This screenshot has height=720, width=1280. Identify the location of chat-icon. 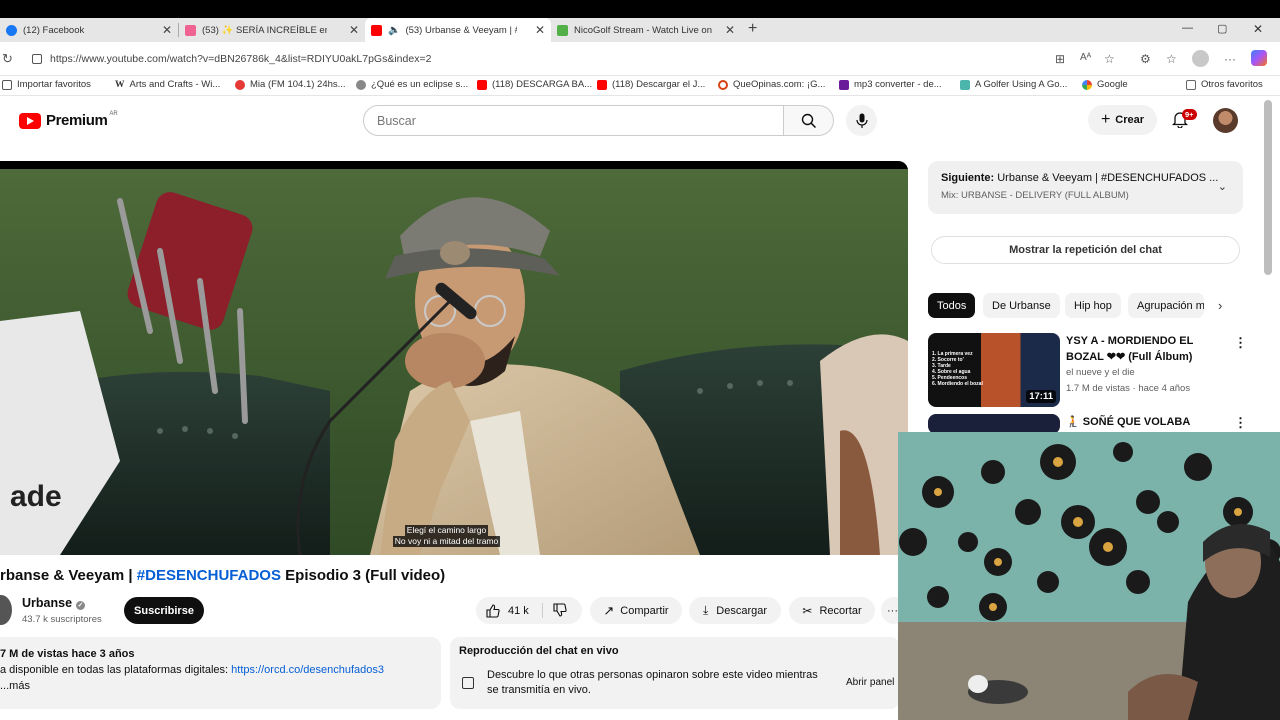
(468, 683).